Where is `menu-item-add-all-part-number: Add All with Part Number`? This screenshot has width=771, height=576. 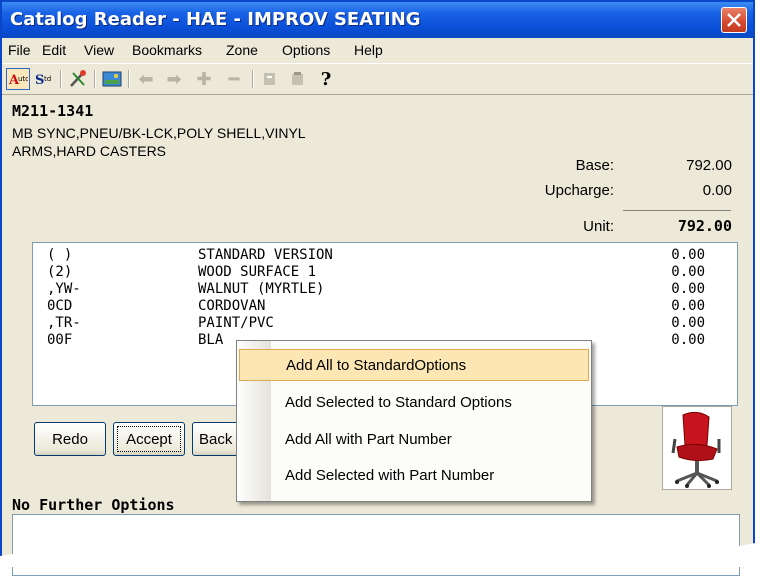 menu-item-add-all-part-number: Add All with Part Number is located at coordinates (414, 440).